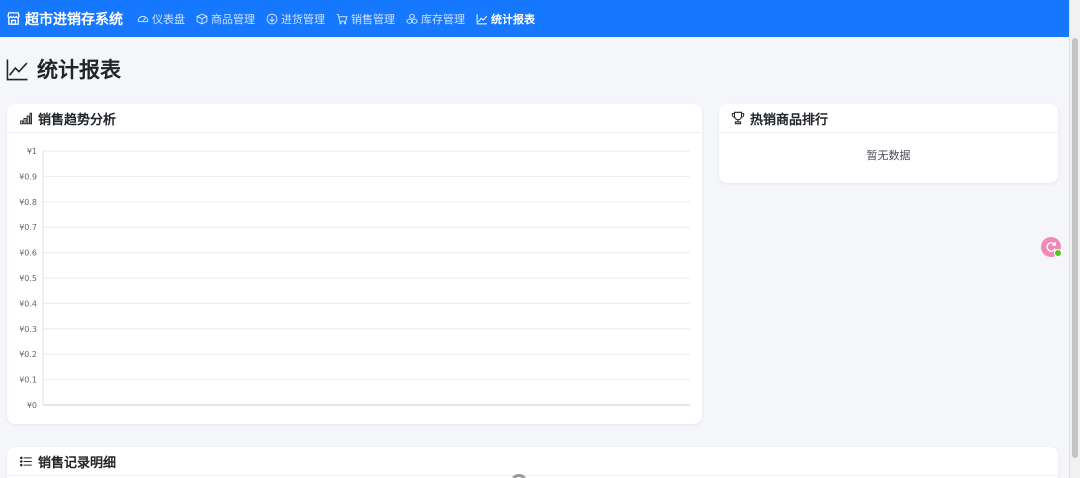  What do you see at coordinates (1058, 253) in the screenshot?
I see `status-dot` at bounding box center [1058, 253].